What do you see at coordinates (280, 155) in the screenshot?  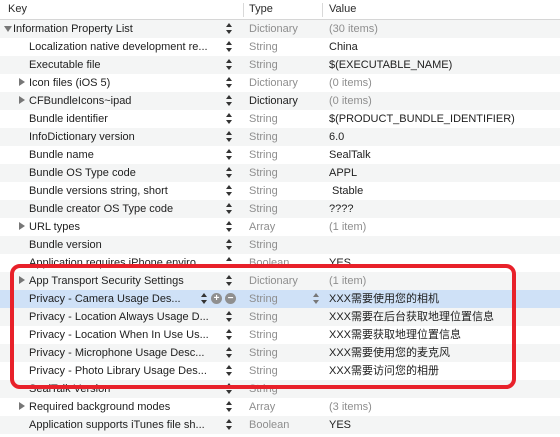 I see `table-row: Bundle name String SealTalk` at bounding box center [280, 155].